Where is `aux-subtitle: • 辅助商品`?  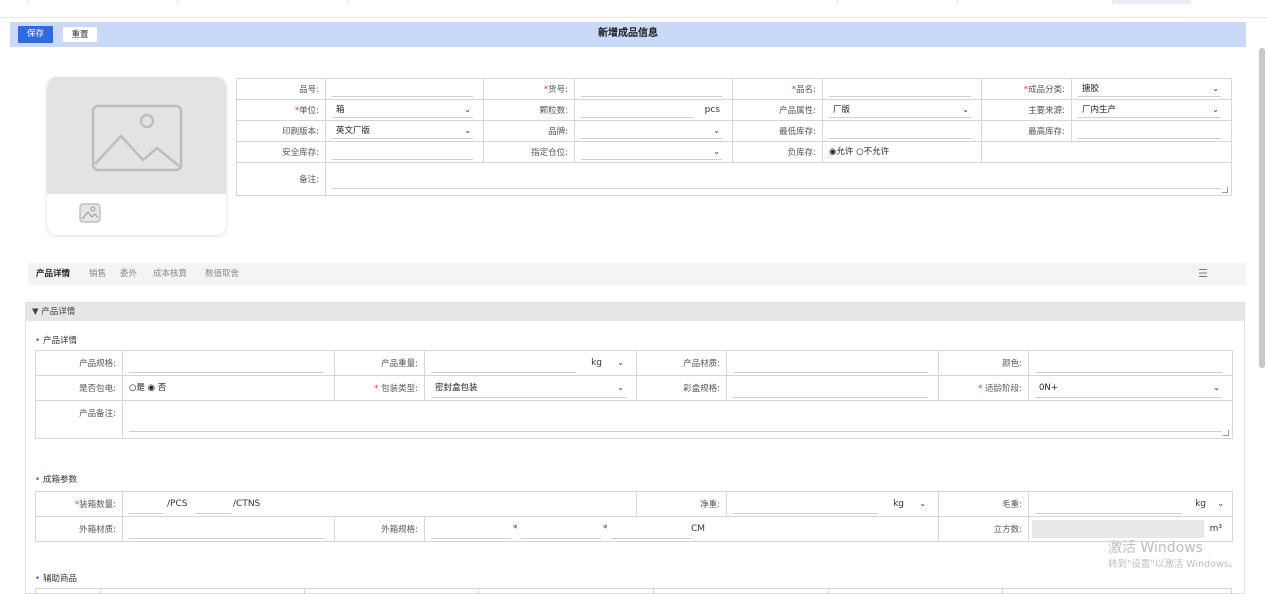 aux-subtitle: • 辅助商品 is located at coordinates (56, 579).